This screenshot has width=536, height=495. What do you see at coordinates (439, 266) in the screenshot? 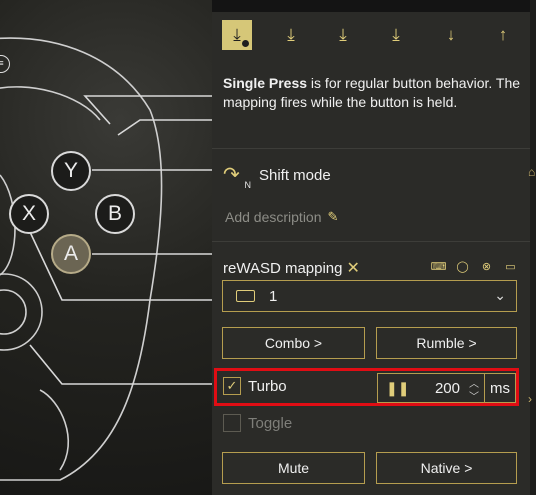
I see `keyboard-icon: ⌨` at bounding box center [439, 266].